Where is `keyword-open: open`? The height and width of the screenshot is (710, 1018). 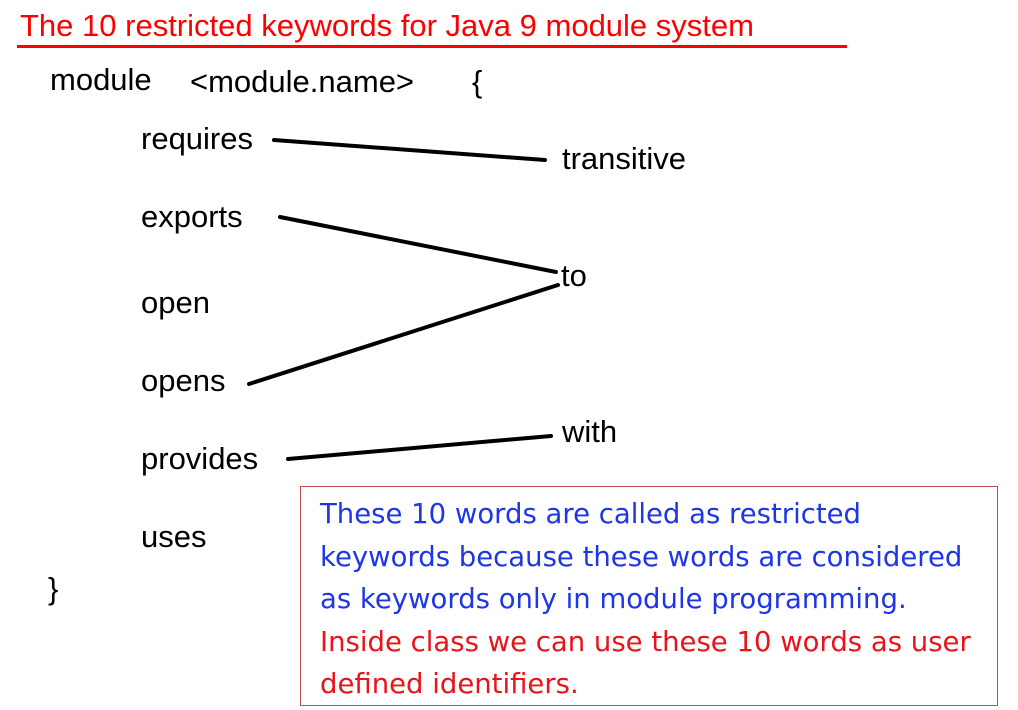 keyword-open: open is located at coordinates (175, 302).